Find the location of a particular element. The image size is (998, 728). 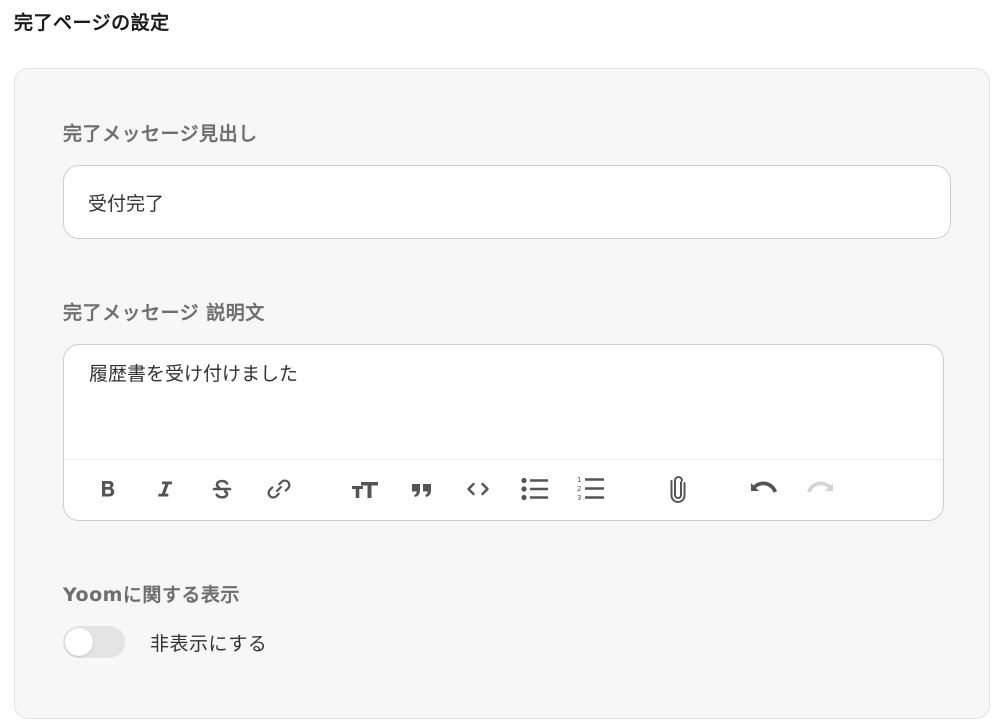

hide-yoom-toggle is located at coordinates (94, 642).